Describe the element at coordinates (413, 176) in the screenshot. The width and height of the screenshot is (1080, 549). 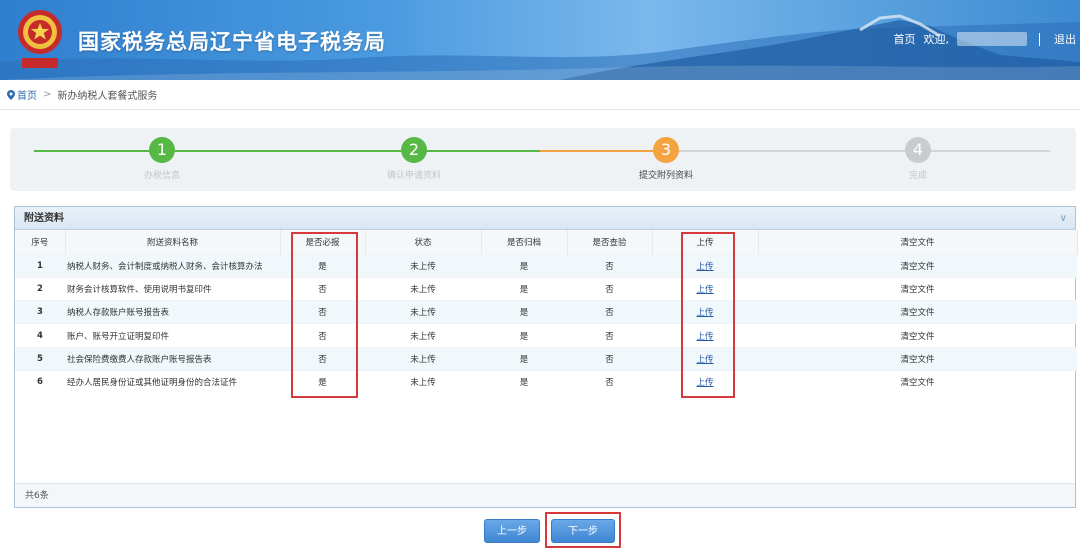
I see `step-2-label: 确认申请资料` at that location.